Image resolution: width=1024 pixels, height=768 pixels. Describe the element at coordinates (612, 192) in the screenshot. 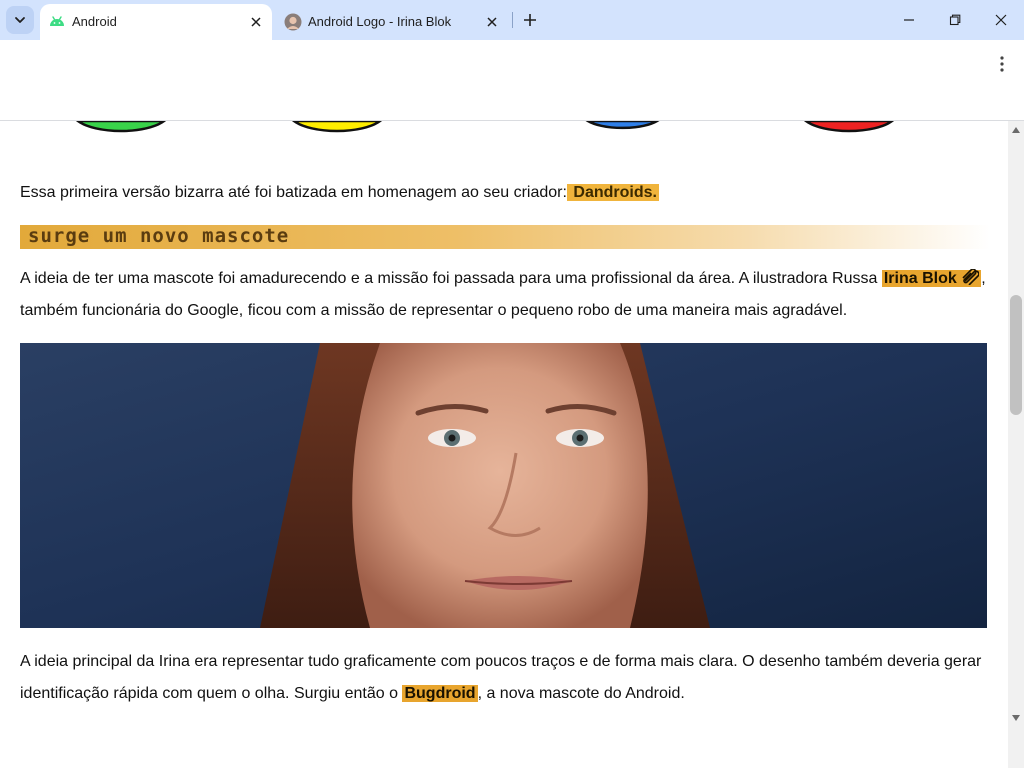

I see `dandroids-highlight: Dandroids.` at that location.